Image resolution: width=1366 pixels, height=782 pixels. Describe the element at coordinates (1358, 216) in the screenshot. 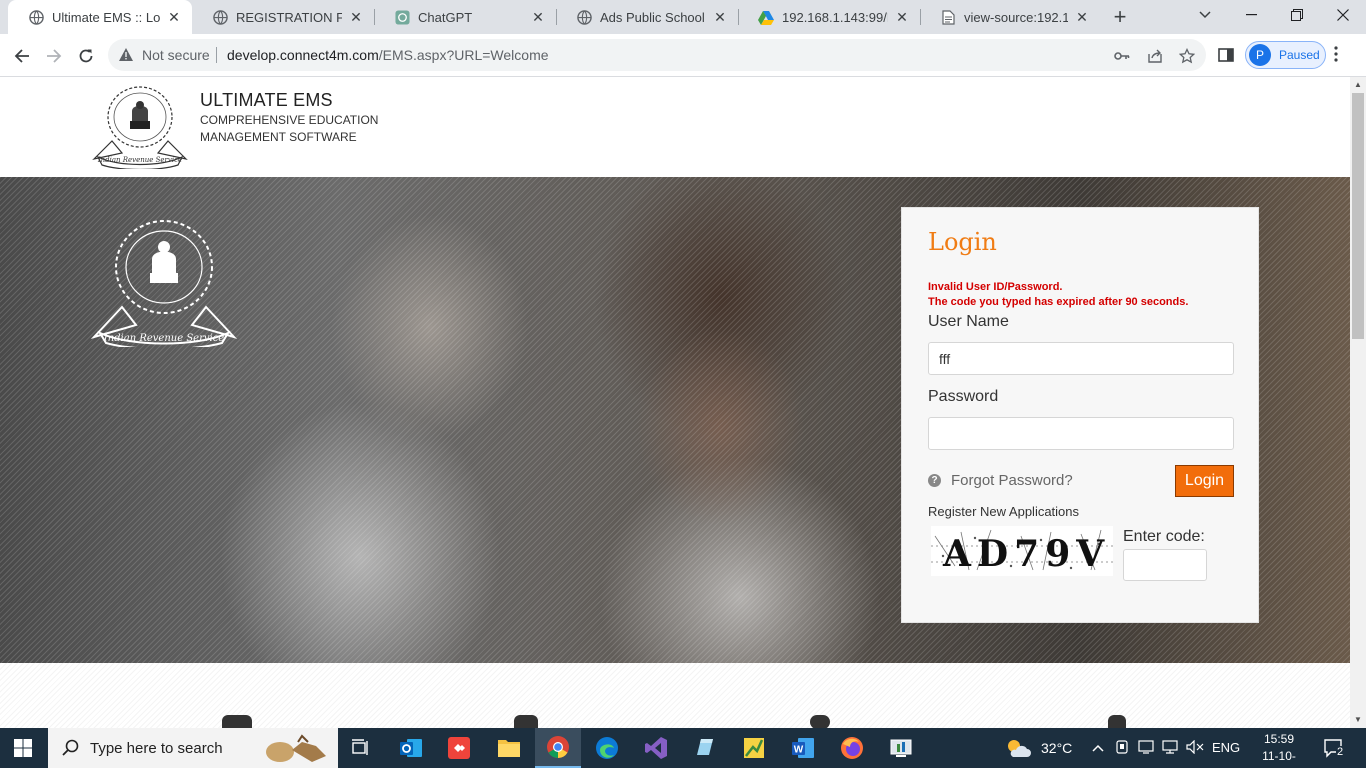

I see `scrollbar-thumb` at that location.